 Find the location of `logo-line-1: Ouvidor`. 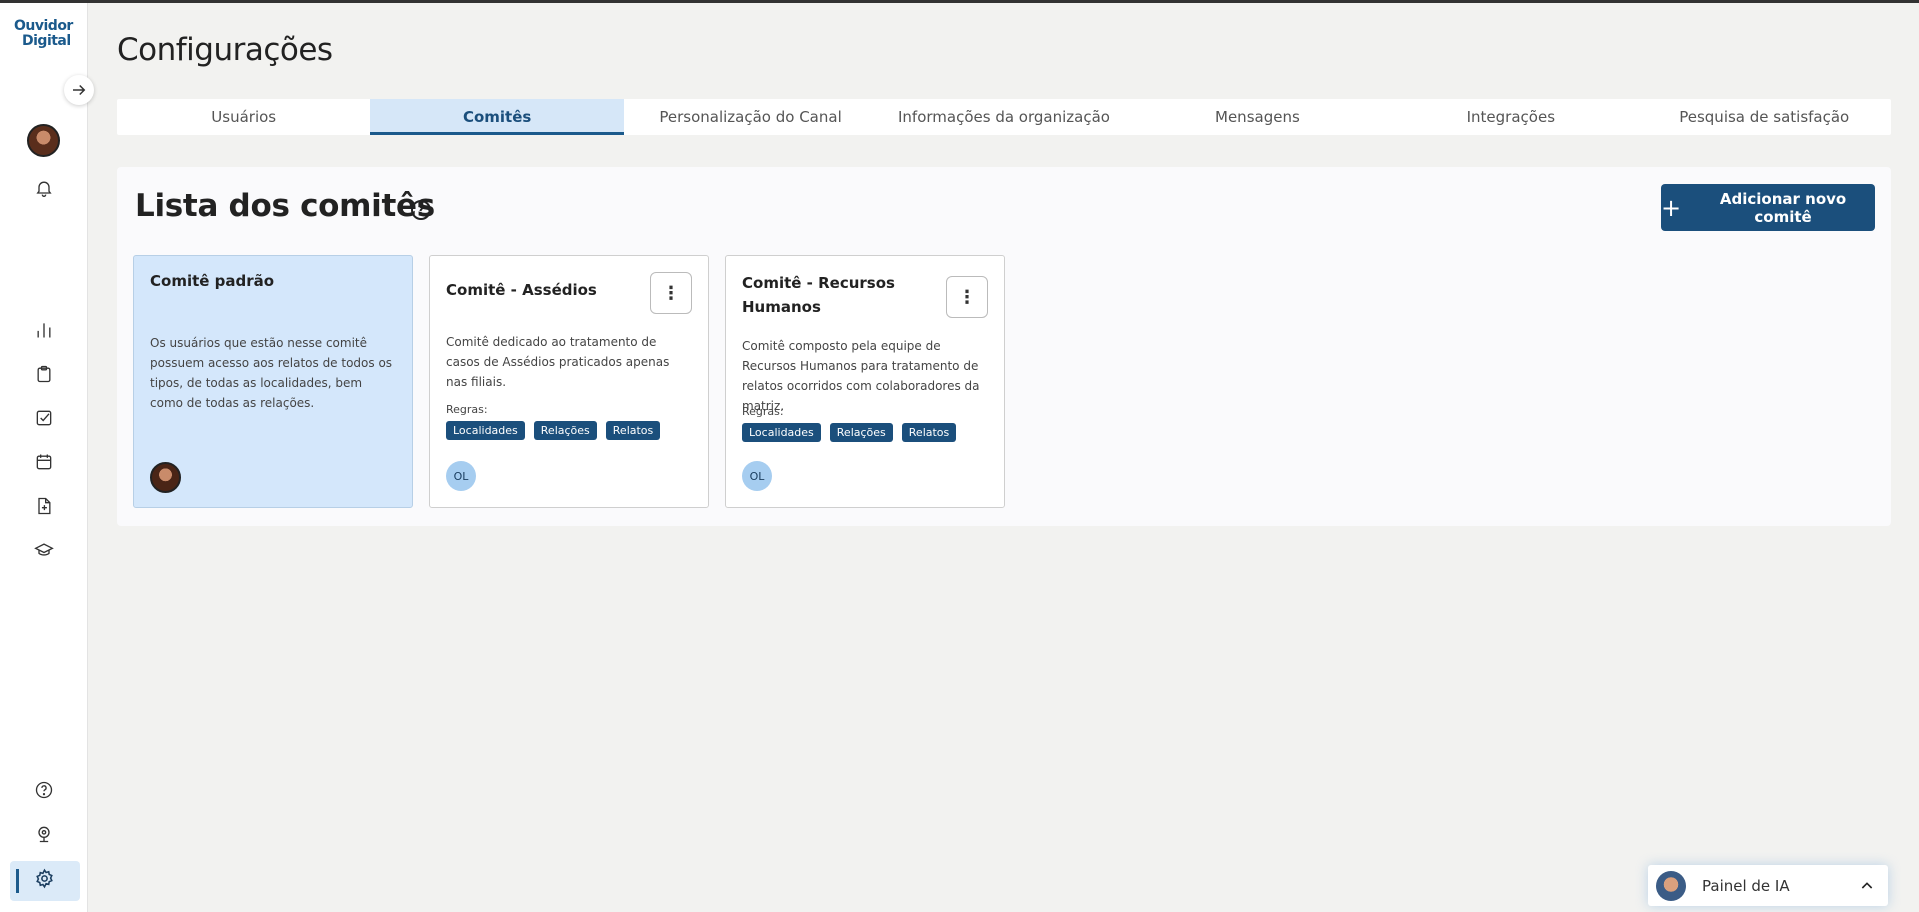

logo-line-1: Ouvidor is located at coordinates (43, 26).